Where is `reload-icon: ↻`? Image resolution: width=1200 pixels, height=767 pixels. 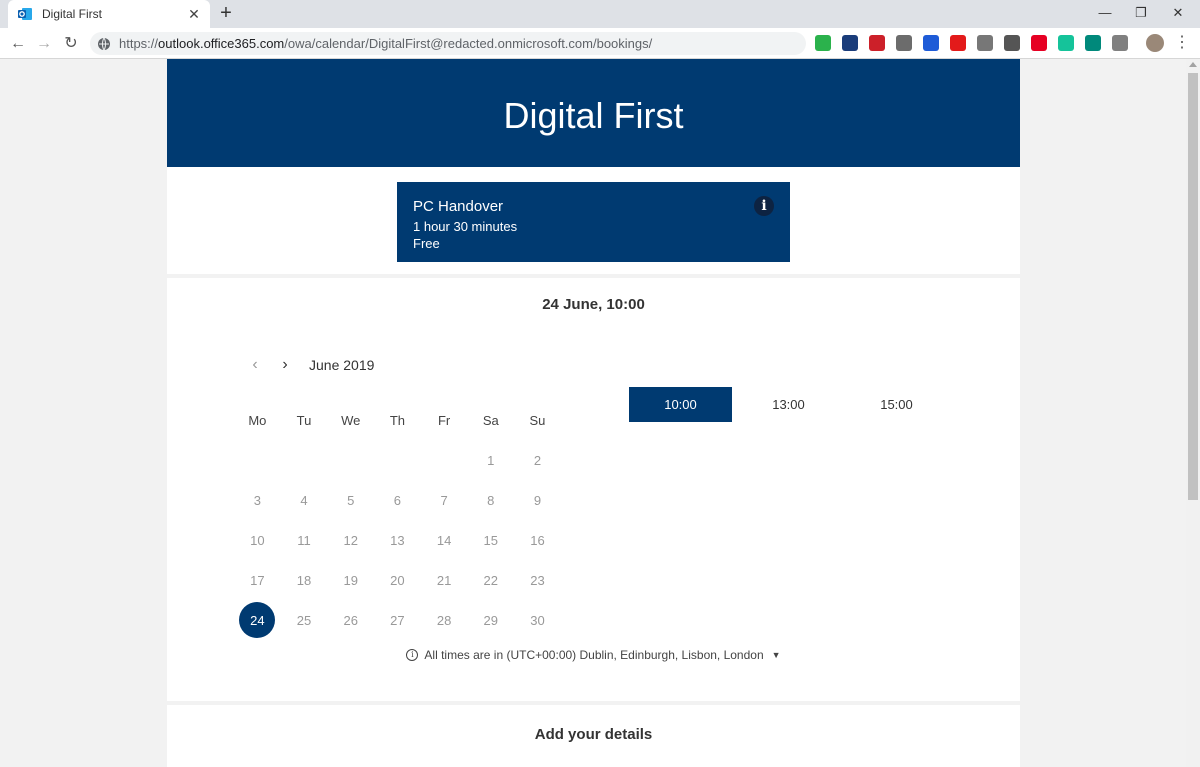
reload-icon: ↻ is located at coordinates (71, 44).